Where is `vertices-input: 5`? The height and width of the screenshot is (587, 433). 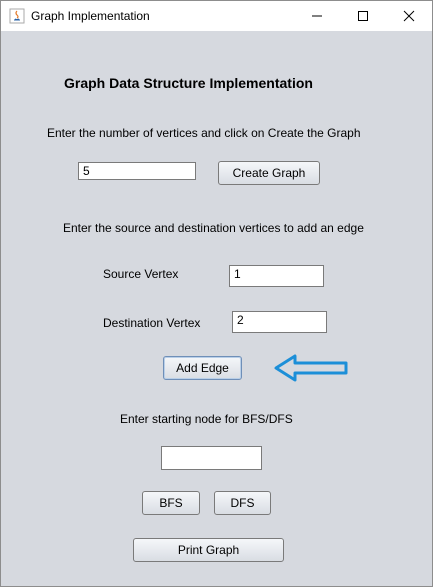
vertices-input: 5 is located at coordinates (137, 171).